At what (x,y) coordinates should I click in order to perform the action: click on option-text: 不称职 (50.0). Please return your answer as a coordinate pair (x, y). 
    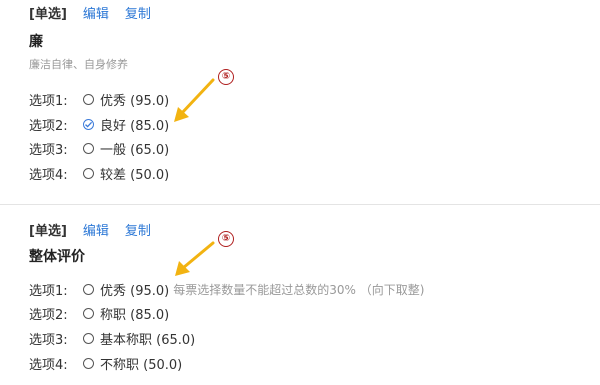
    Looking at the image, I should click on (141, 365).